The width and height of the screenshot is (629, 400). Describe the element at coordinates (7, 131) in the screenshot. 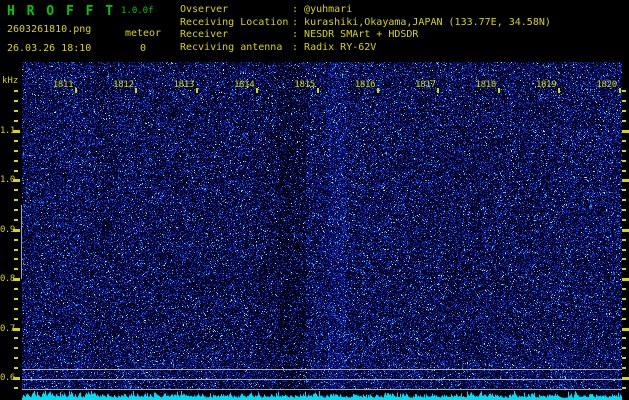

I see `freq-tick-label: 1.1` at that location.